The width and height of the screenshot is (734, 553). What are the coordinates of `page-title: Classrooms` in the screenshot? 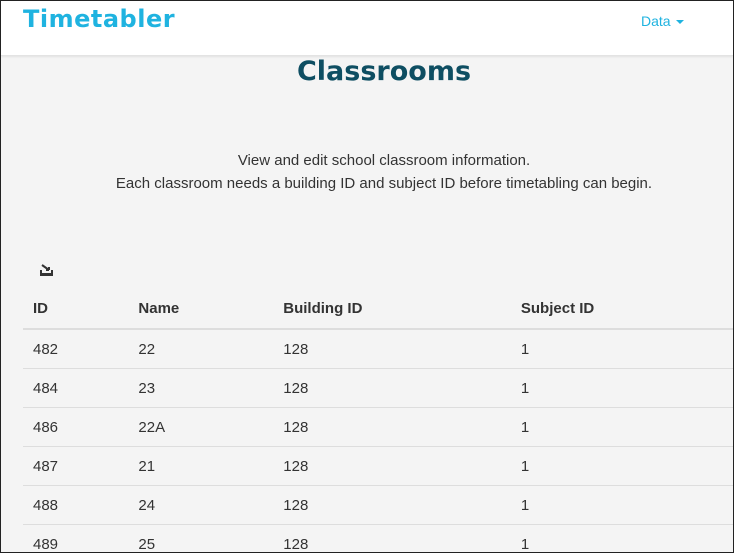 It's located at (384, 71).